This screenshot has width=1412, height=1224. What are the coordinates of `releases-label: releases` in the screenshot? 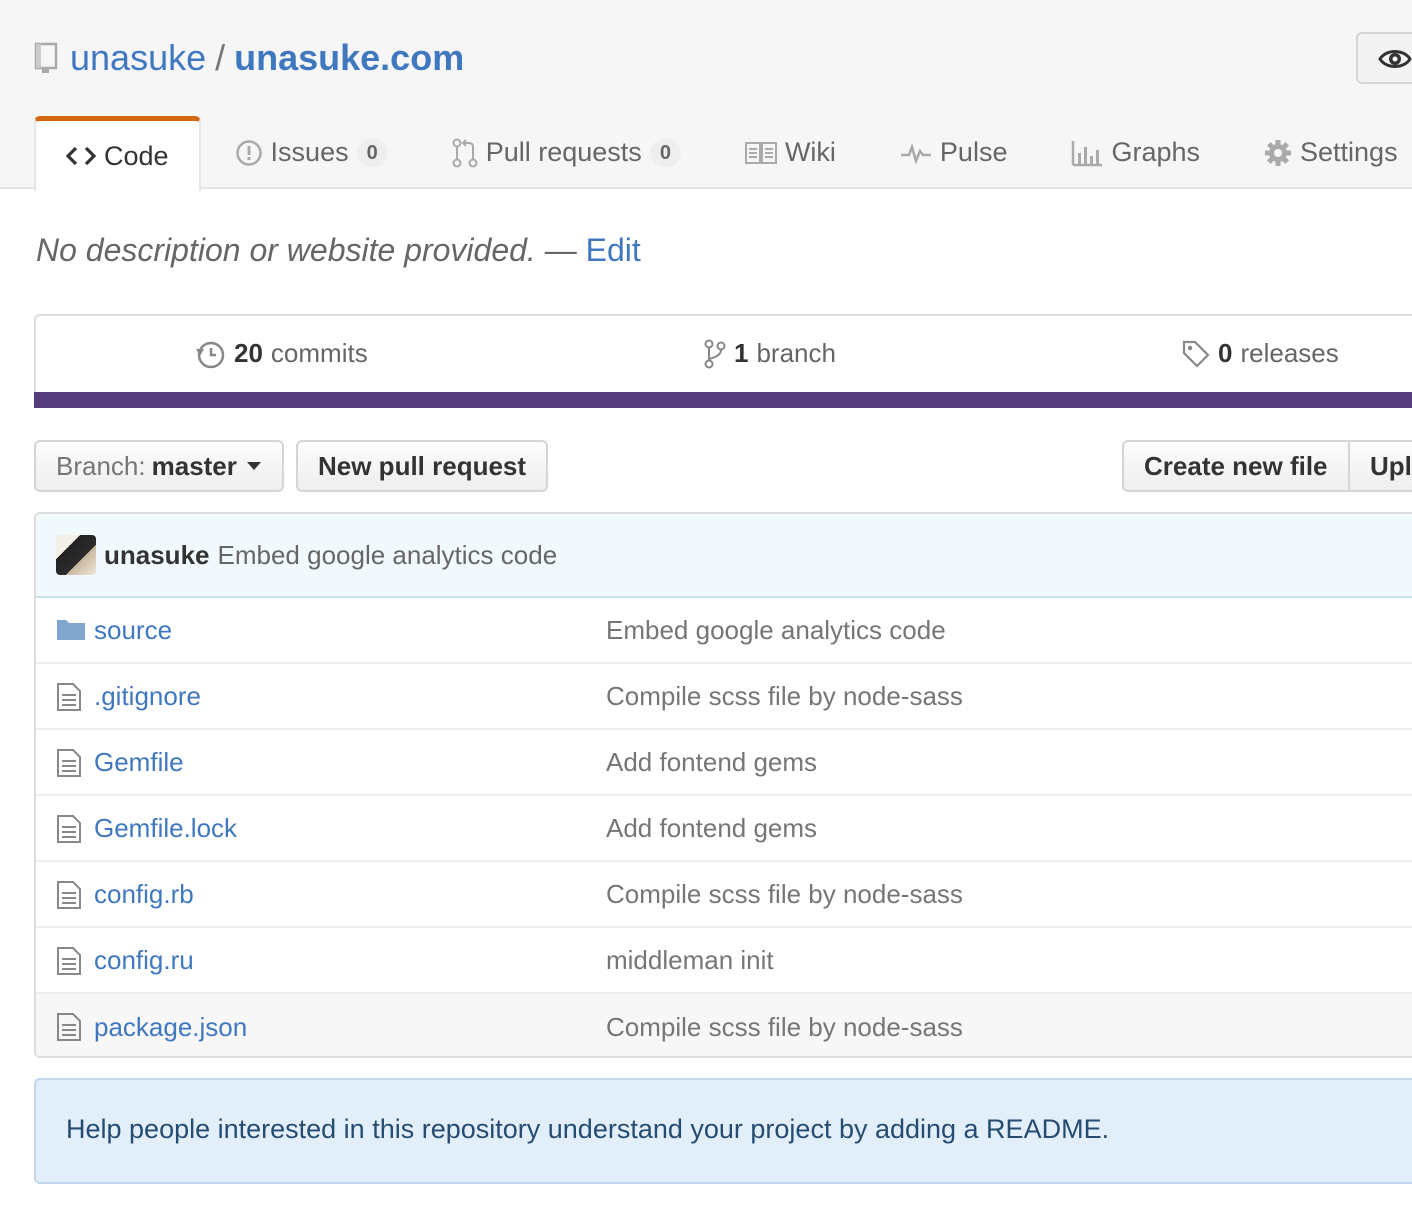 It's located at (1289, 353).